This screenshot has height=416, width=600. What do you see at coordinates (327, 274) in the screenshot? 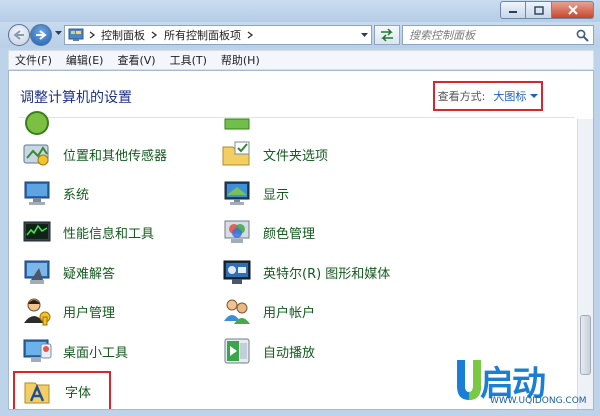
I see `item-label: 英特尔(R) 图形和媒体` at bounding box center [327, 274].